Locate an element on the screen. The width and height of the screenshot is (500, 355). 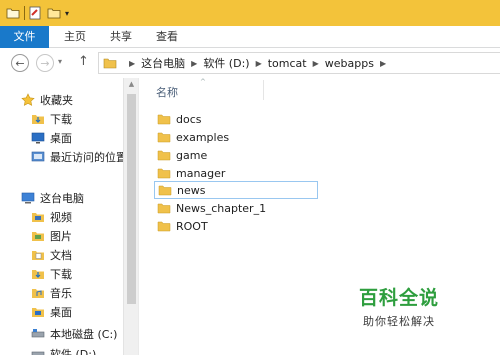
quick-access-toolbar: ▾ is located at coordinates (36, 13).